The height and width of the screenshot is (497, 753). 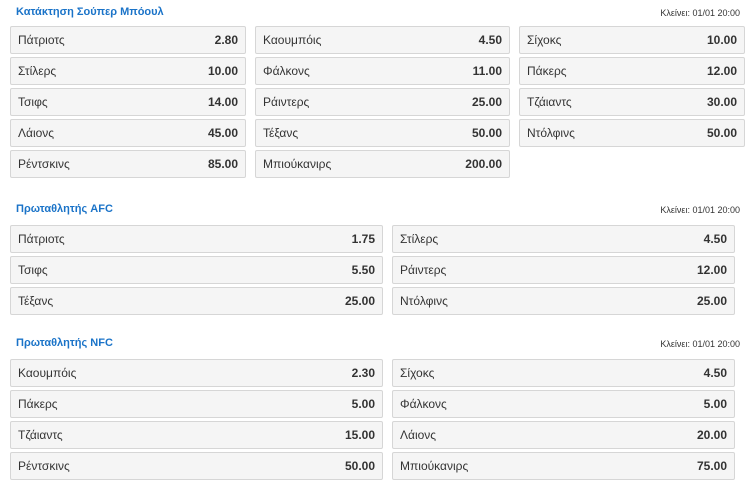 What do you see at coordinates (632, 164) in the screenshot?
I see `empty-slot` at bounding box center [632, 164].